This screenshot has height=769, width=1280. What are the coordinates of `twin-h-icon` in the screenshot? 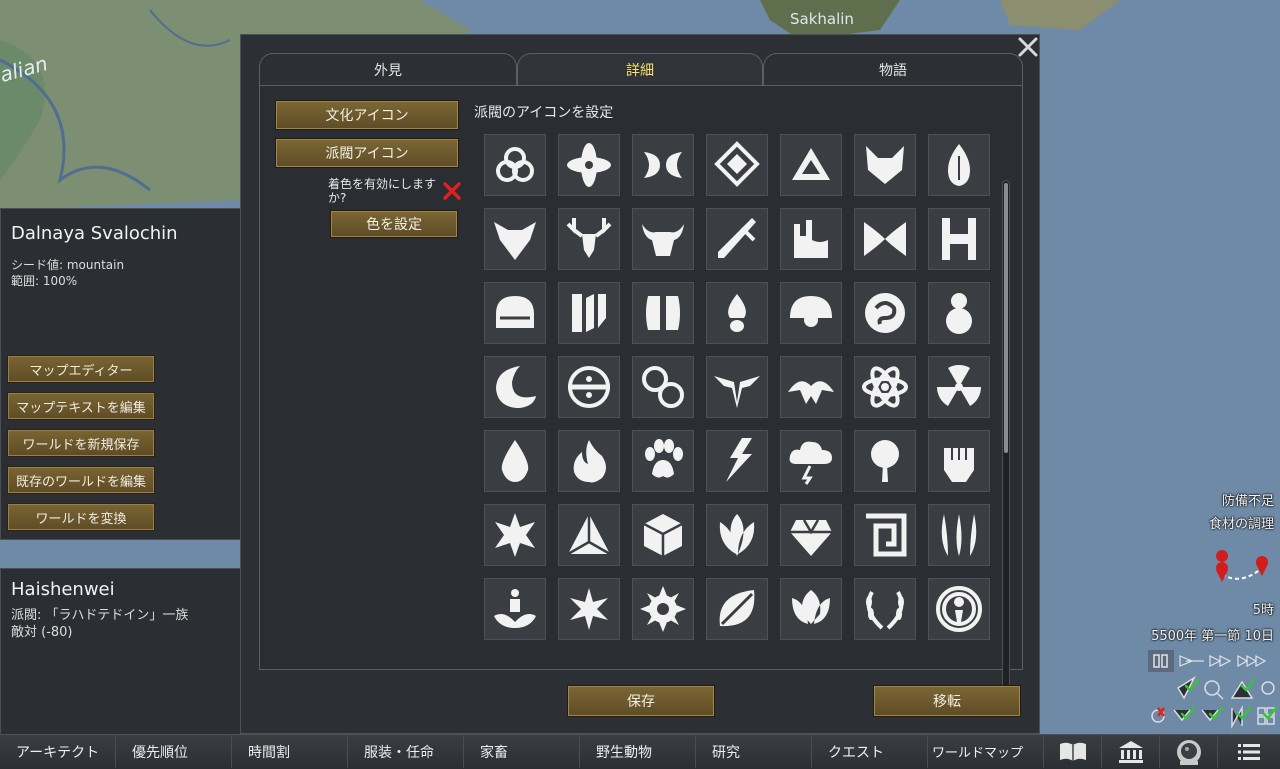 It's located at (959, 239).